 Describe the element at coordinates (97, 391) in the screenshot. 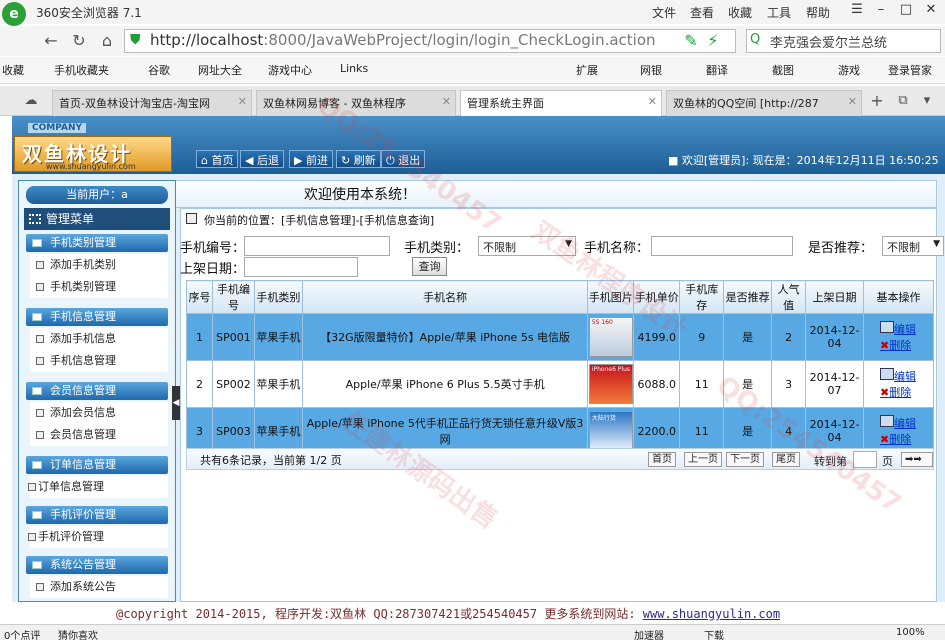

I see `group-member: 会员信息管理` at that location.